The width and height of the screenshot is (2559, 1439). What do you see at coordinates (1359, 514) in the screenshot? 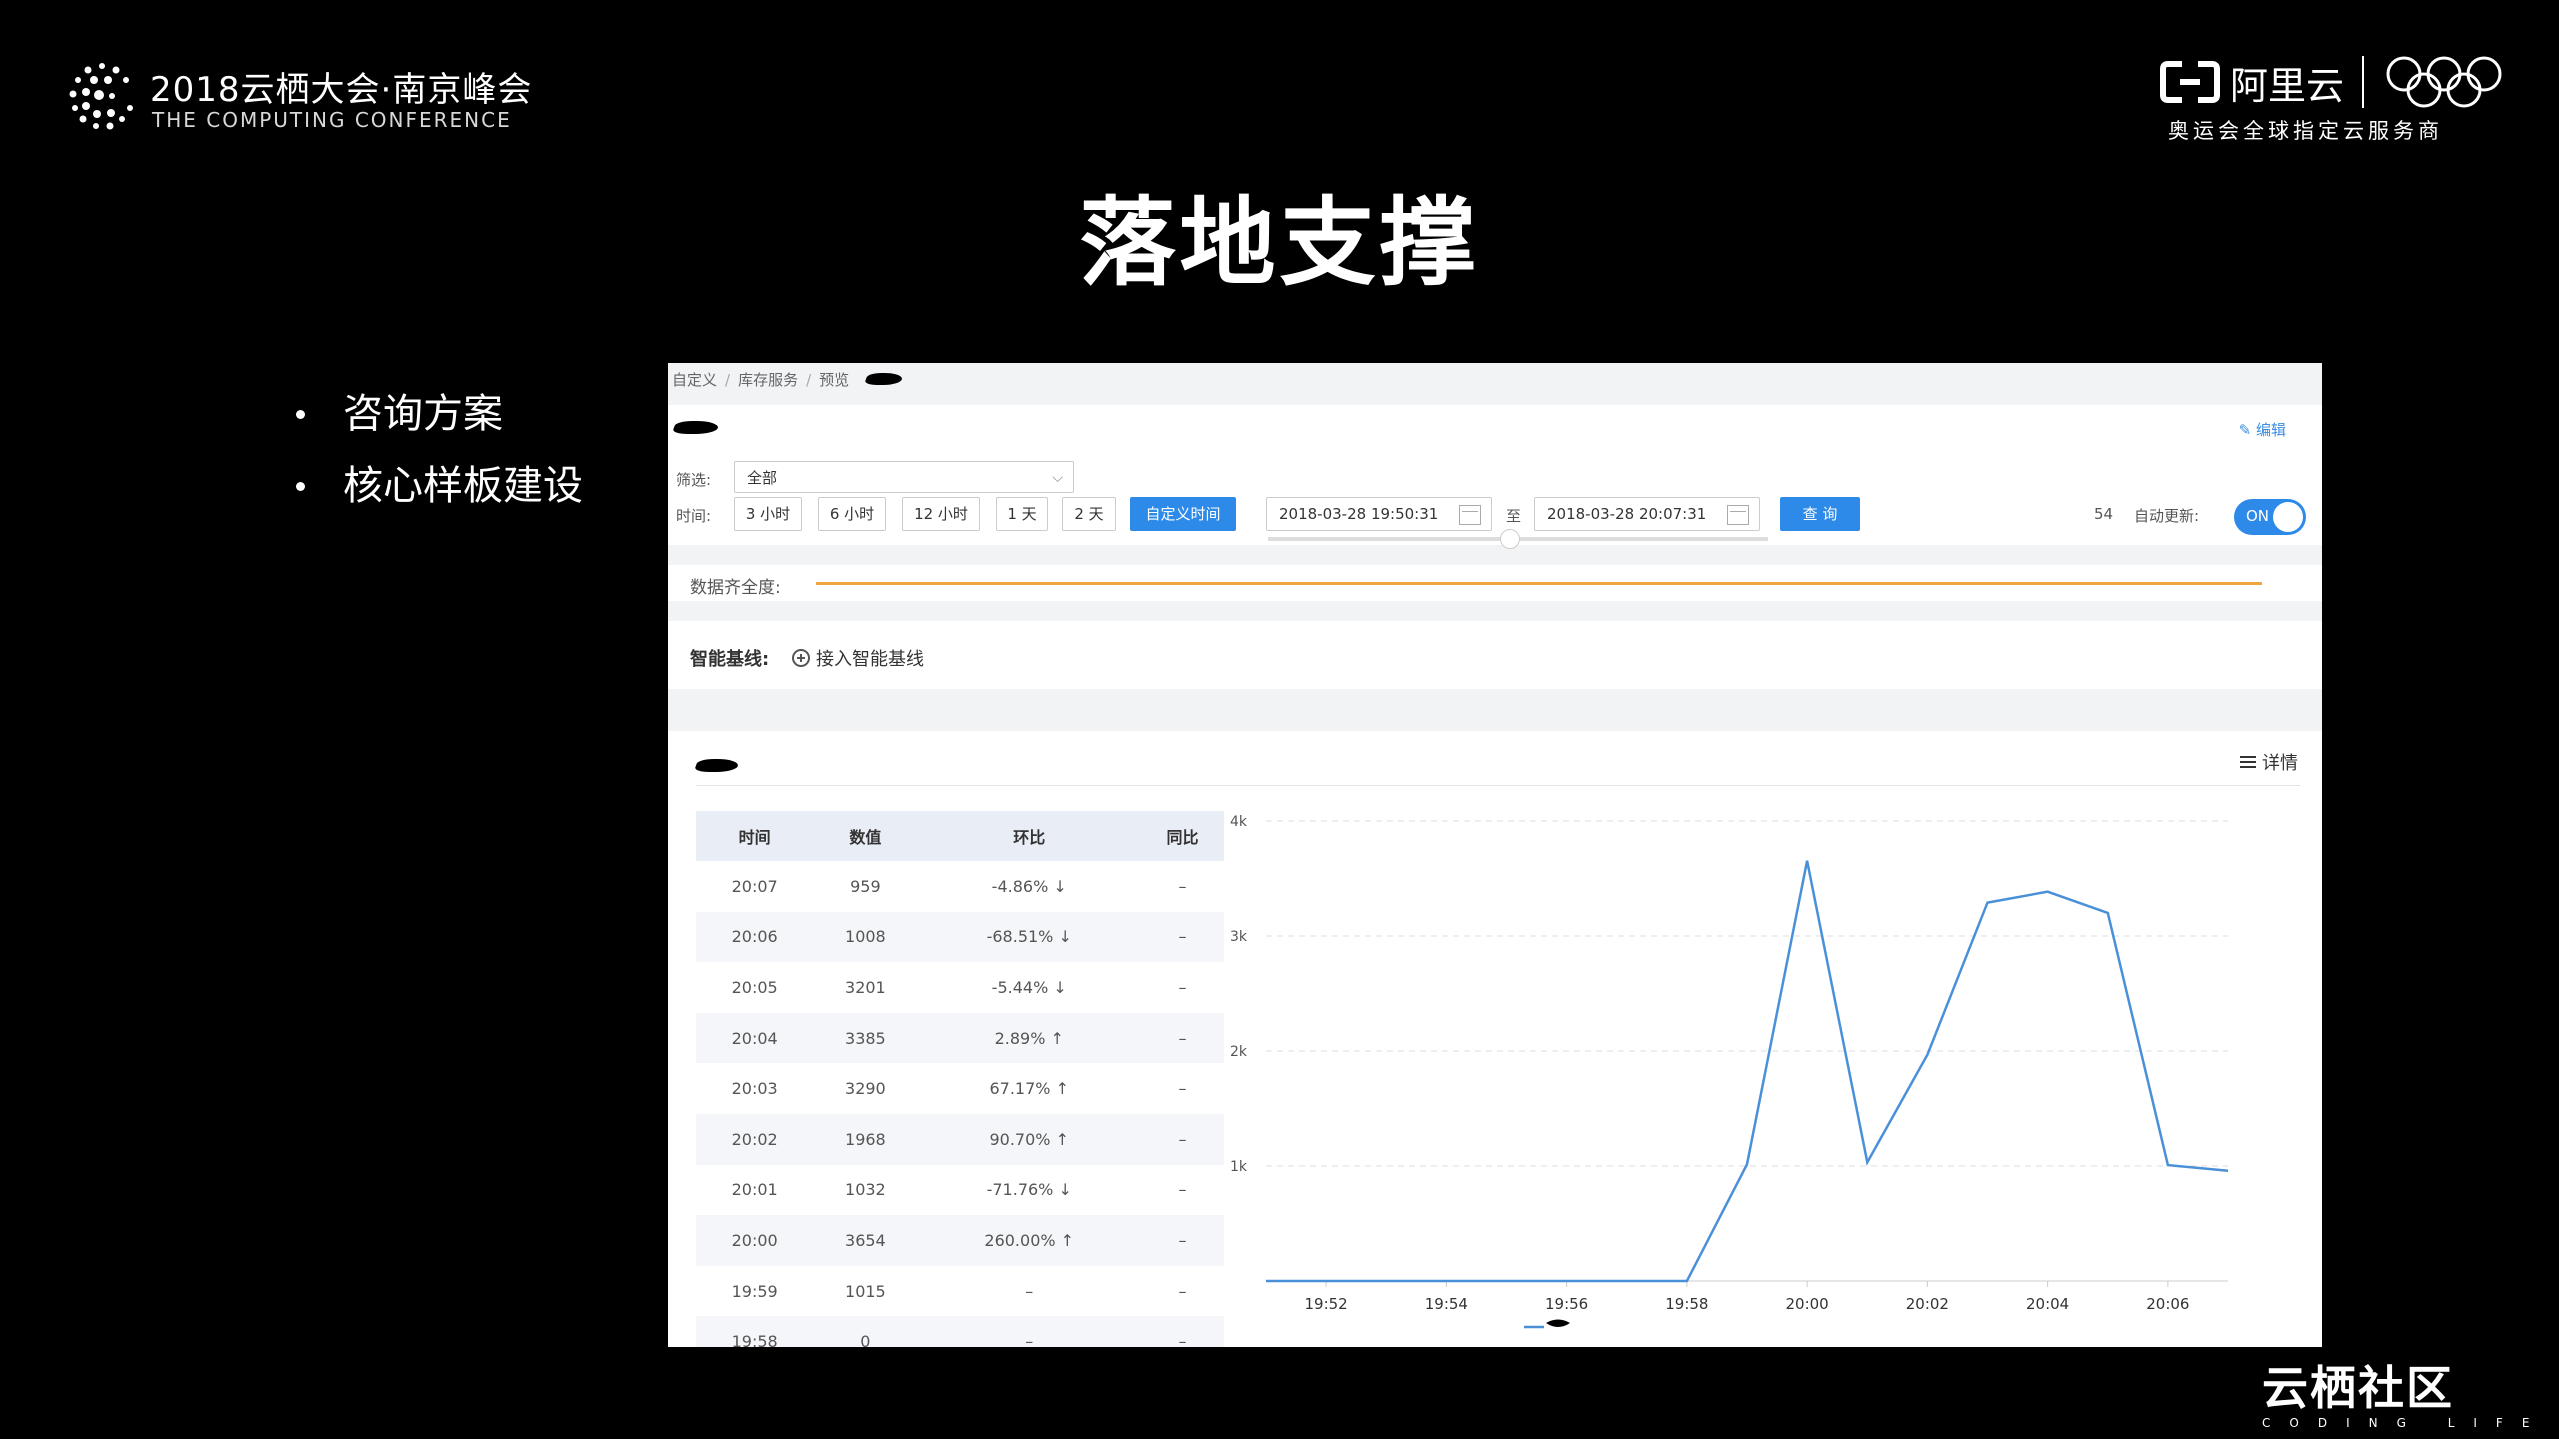
I see `start-time-value: 2018-03-28 19:50:31` at bounding box center [1359, 514].